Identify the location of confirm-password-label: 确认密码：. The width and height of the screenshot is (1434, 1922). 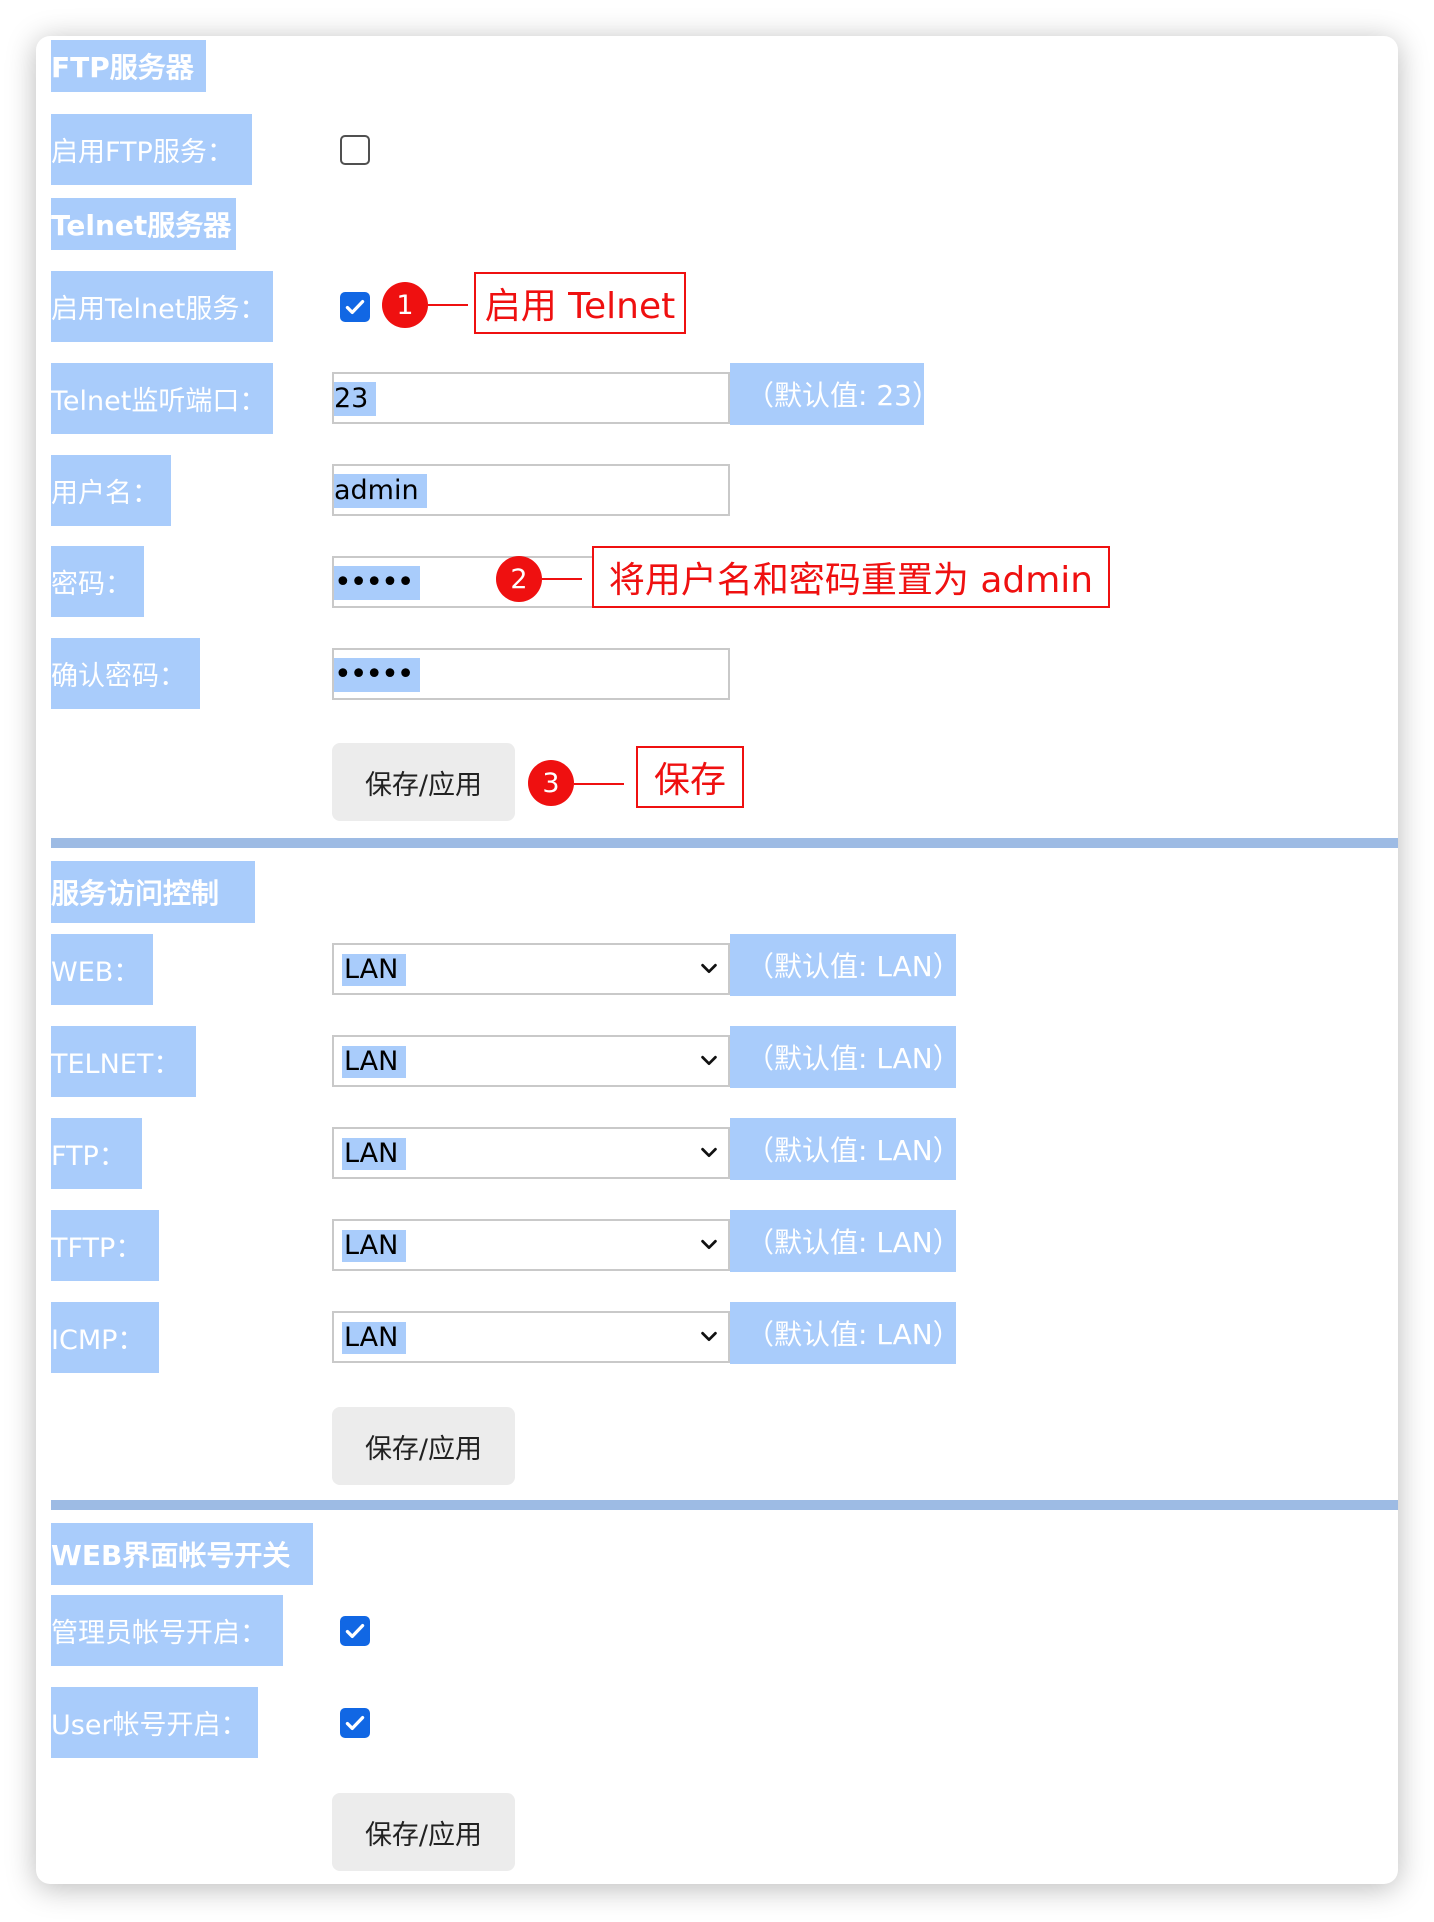
(125, 673).